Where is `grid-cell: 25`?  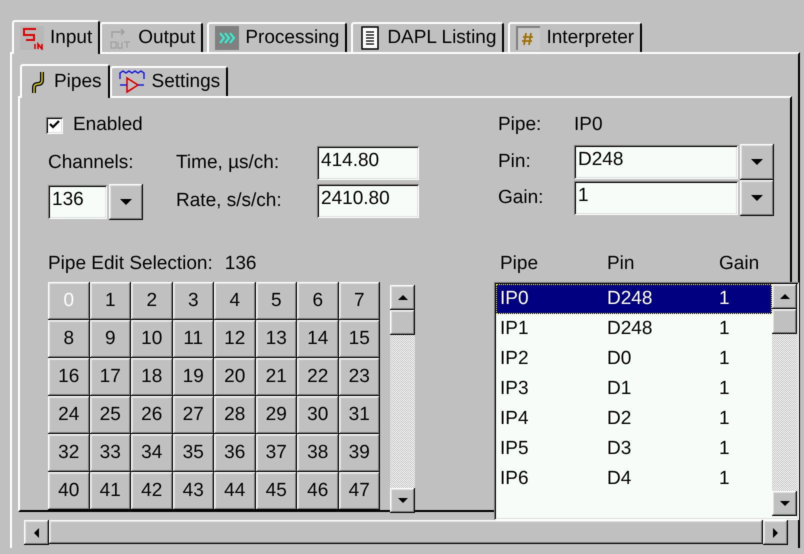 grid-cell: 25 is located at coordinates (110, 415).